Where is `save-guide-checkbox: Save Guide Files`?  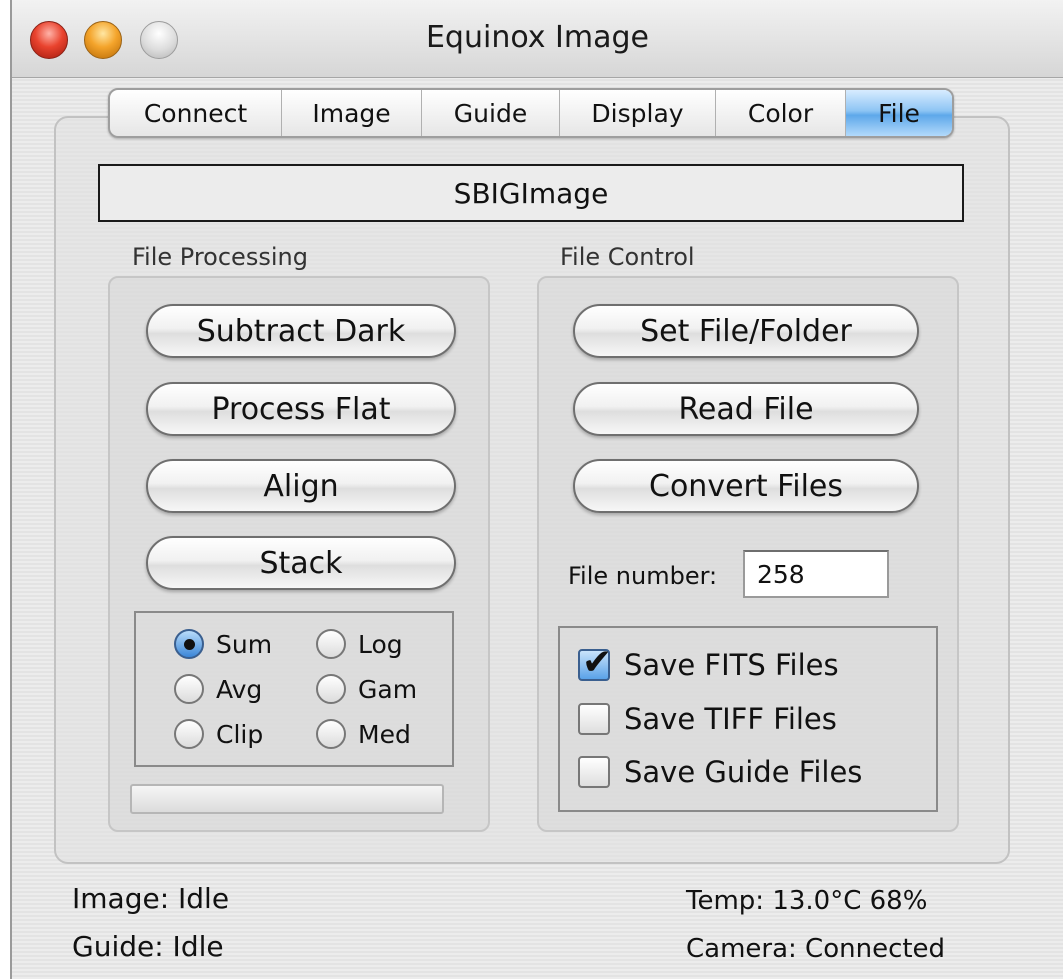
save-guide-checkbox: Save Guide Files is located at coordinates (720, 772).